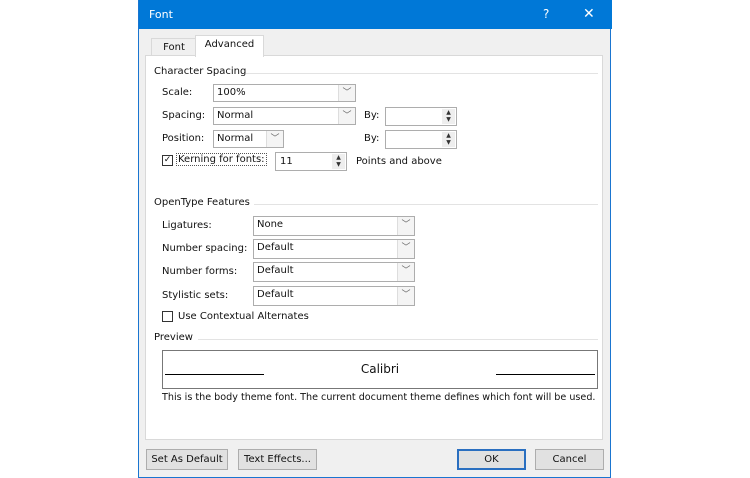 The image size is (750, 478). What do you see at coordinates (195, 295) in the screenshot?
I see `stylistic-sets-label: Stylistic sets:` at bounding box center [195, 295].